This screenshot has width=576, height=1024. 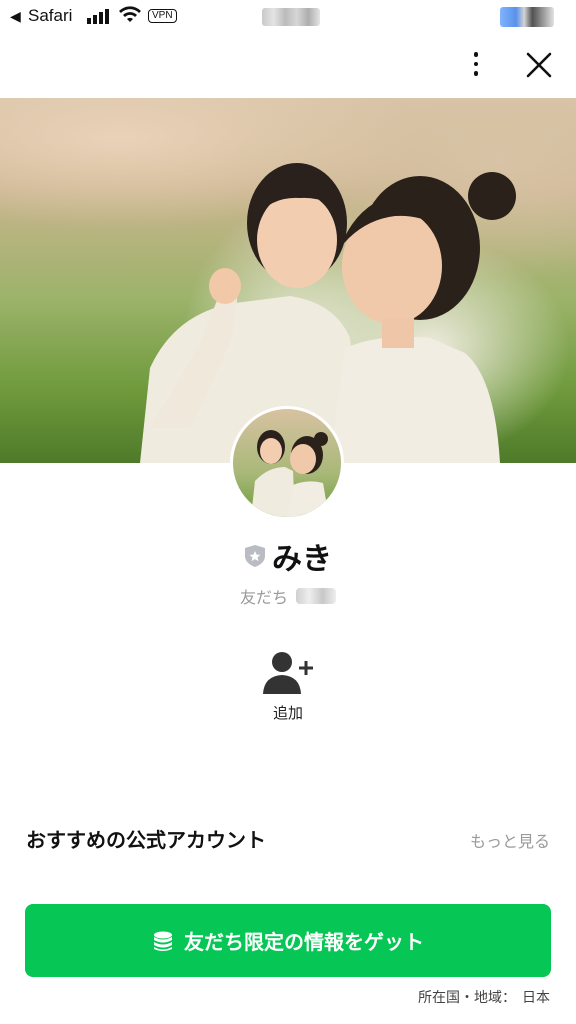 I want to click on add-friend-icon, so click(x=288, y=673).